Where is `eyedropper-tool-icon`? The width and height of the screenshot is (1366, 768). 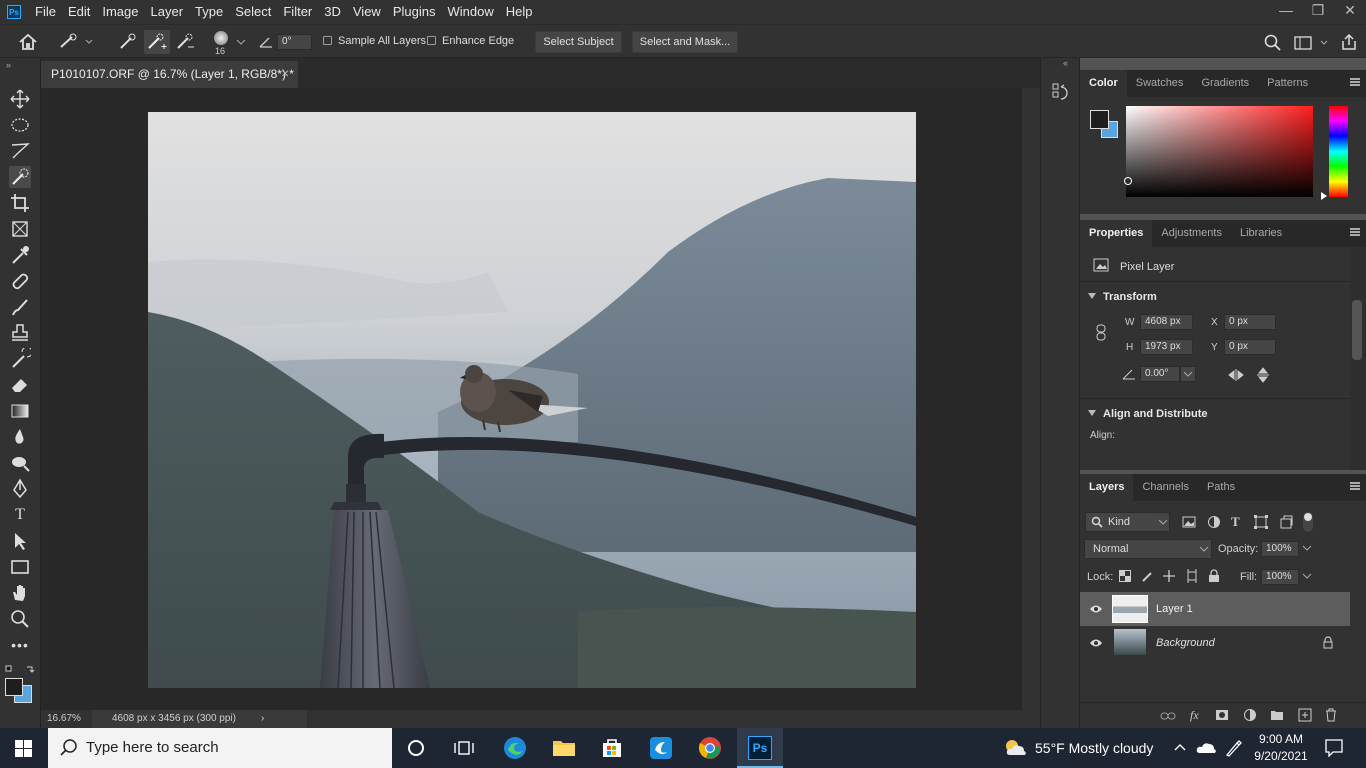 eyedropper-tool-icon is located at coordinates (20, 255).